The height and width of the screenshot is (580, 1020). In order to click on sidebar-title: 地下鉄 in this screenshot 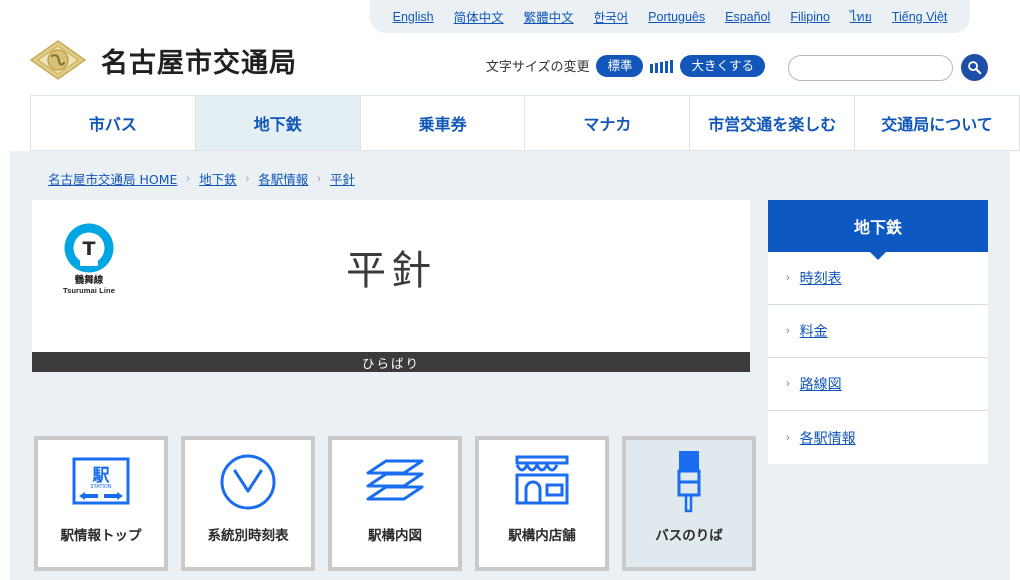, I will do `click(878, 230)`.